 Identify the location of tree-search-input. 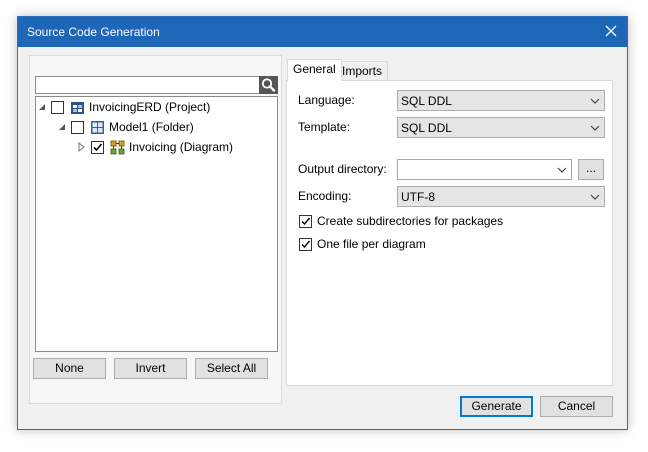
(147, 85).